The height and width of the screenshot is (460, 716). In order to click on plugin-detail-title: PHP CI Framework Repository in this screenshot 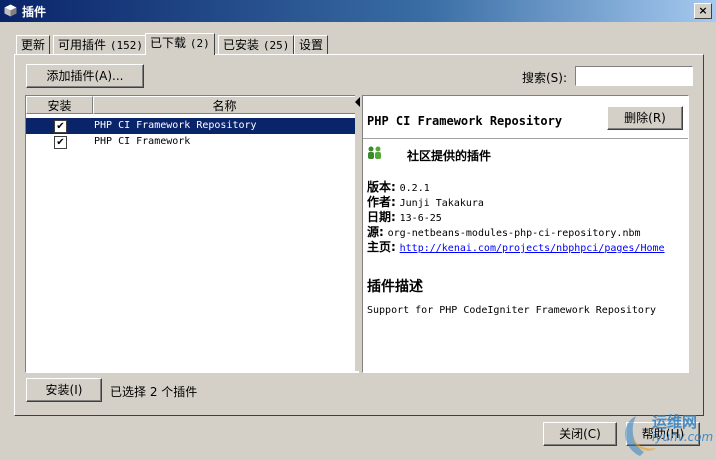, I will do `click(465, 121)`.